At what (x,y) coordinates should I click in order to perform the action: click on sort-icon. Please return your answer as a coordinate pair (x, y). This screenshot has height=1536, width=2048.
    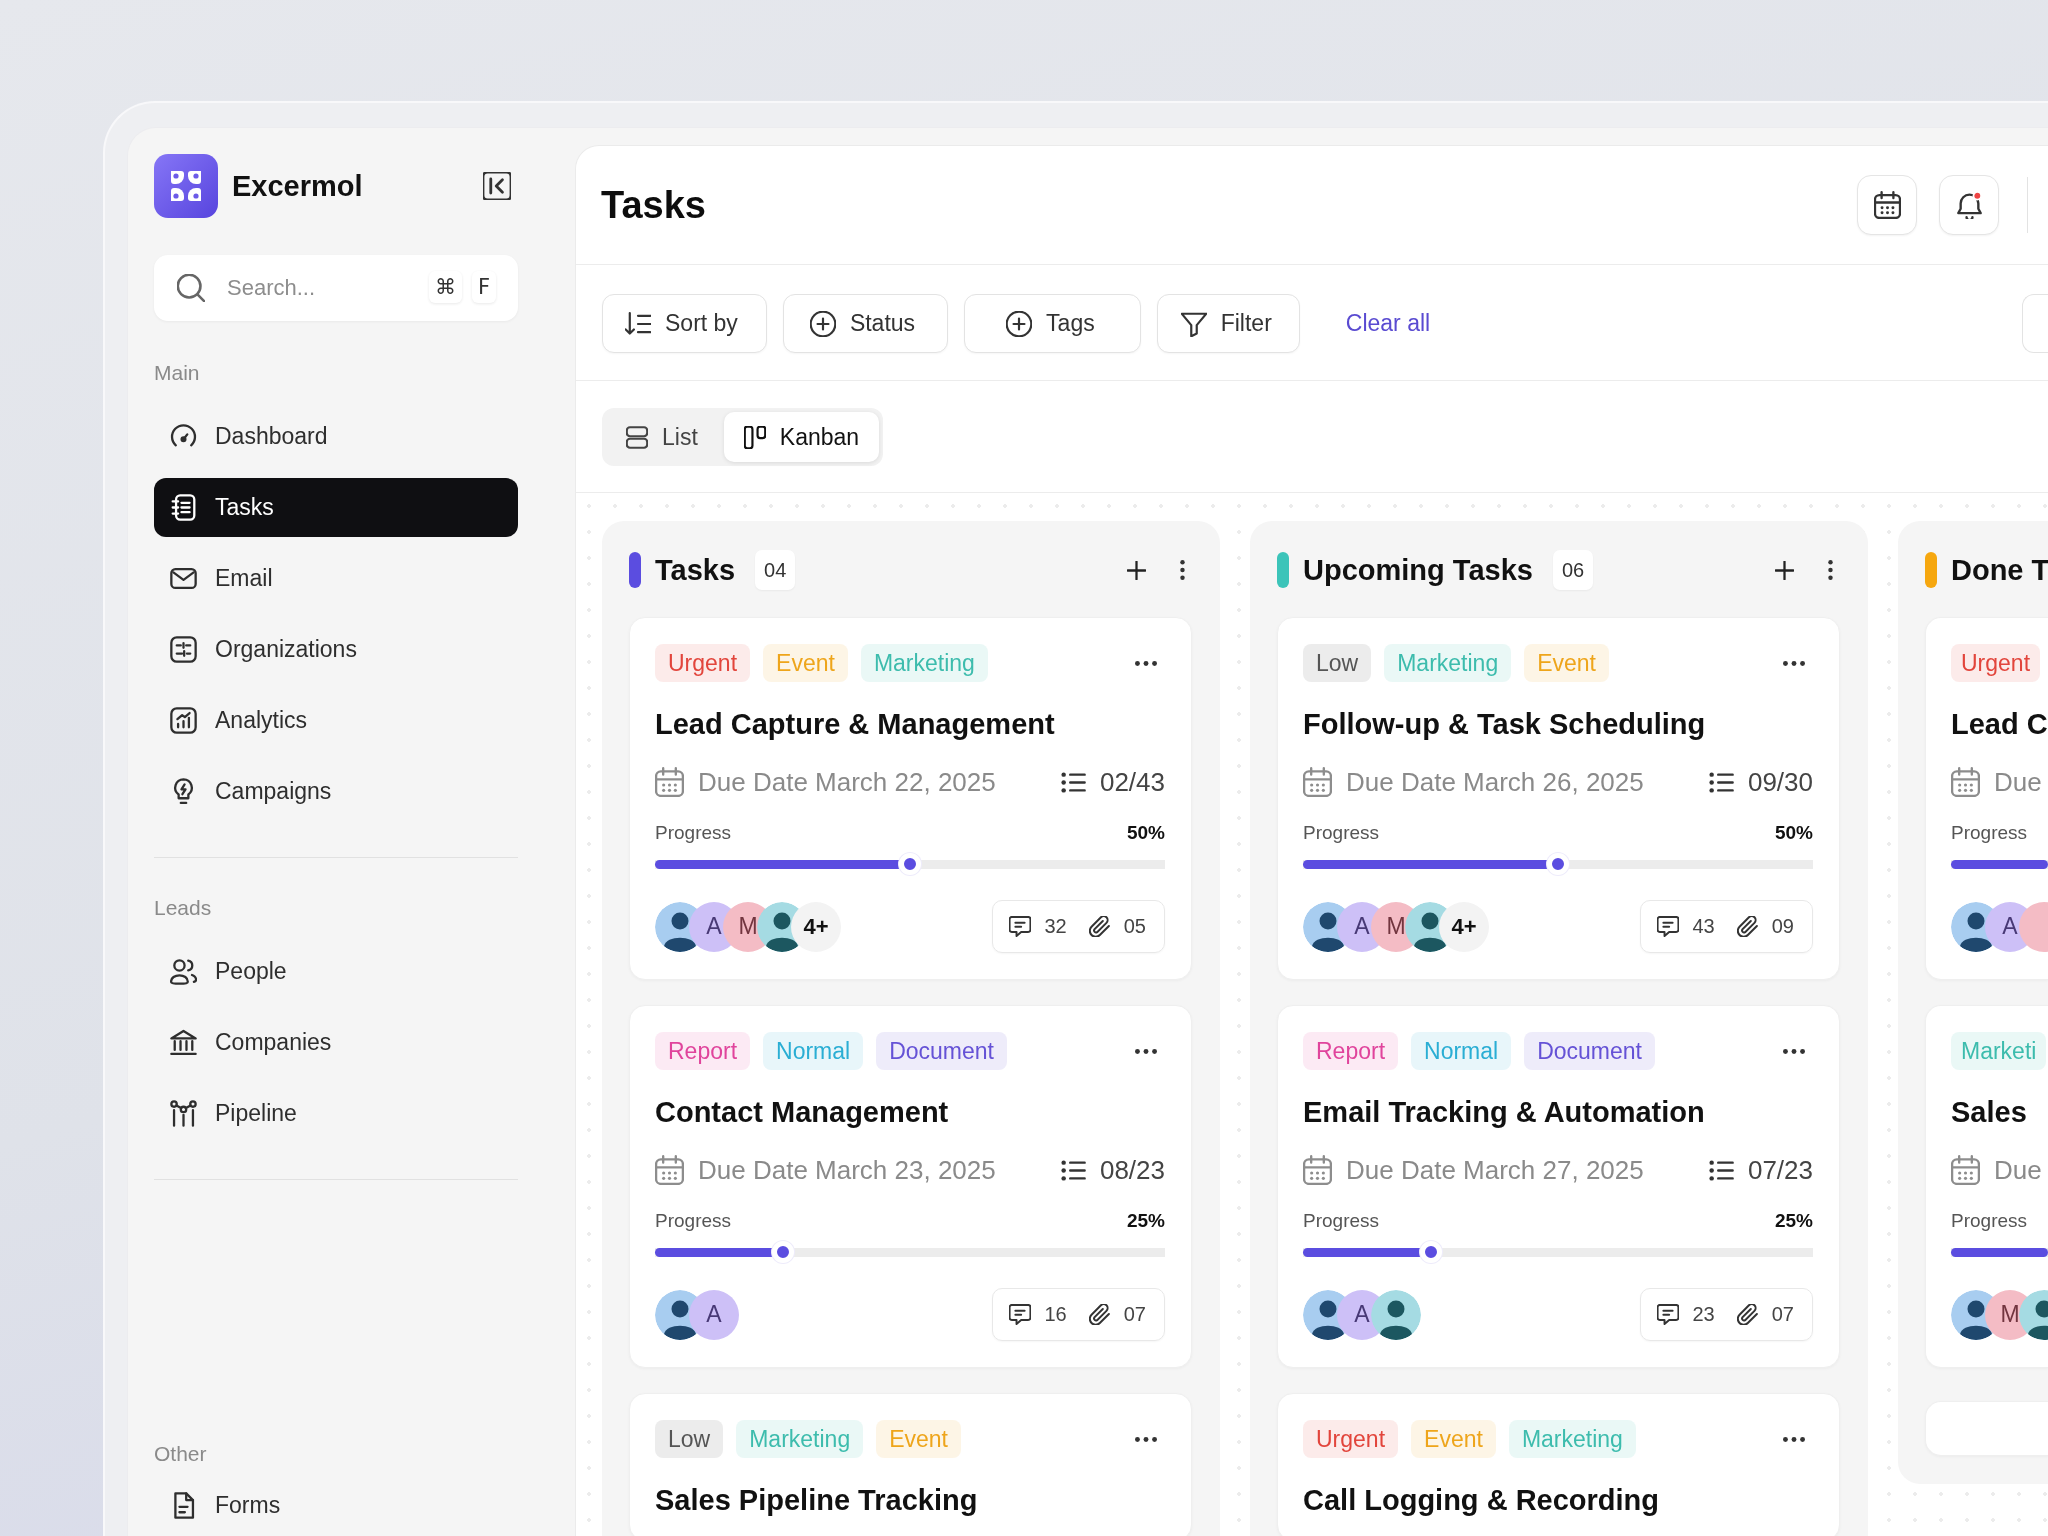
    Looking at the image, I should click on (638, 323).